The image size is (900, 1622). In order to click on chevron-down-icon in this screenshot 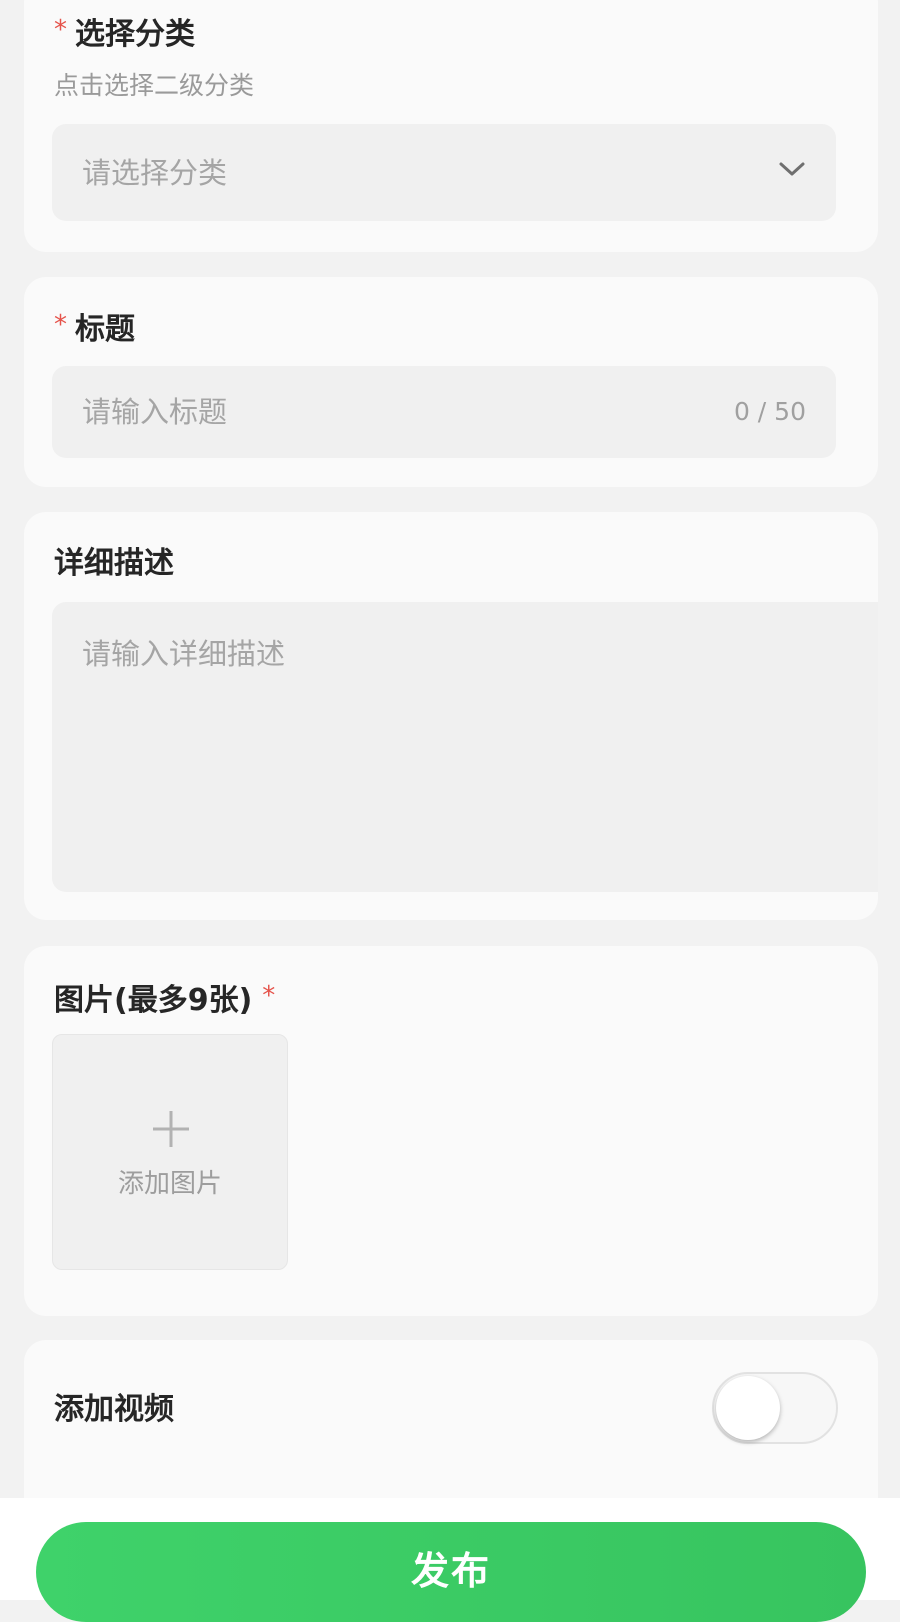, I will do `click(792, 169)`.